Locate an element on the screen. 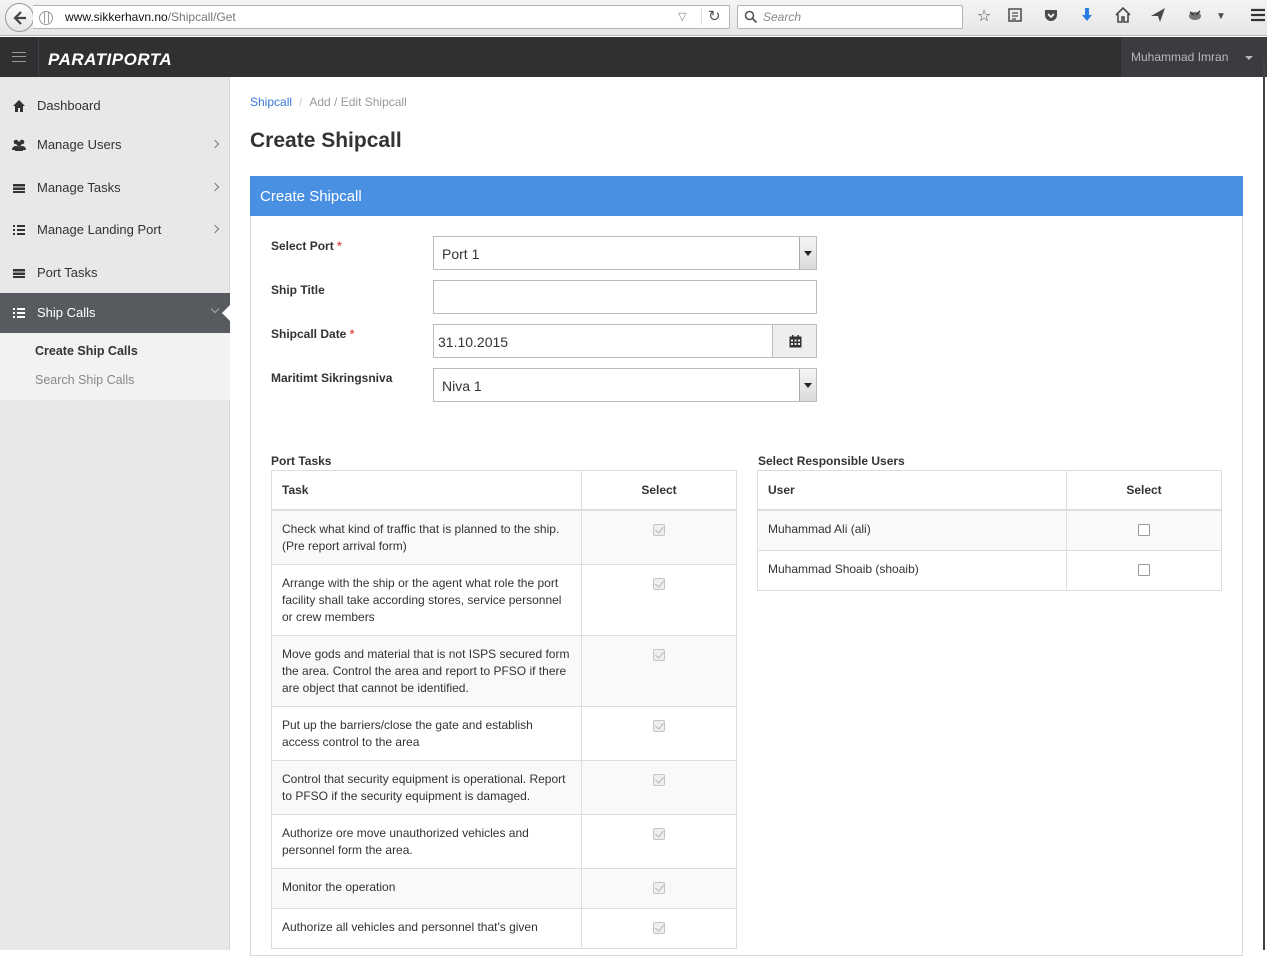 This screenshot has width=1267, height=956. sidebar-item-ship-calls: Ship Calls is located at coordinates (115, 313).